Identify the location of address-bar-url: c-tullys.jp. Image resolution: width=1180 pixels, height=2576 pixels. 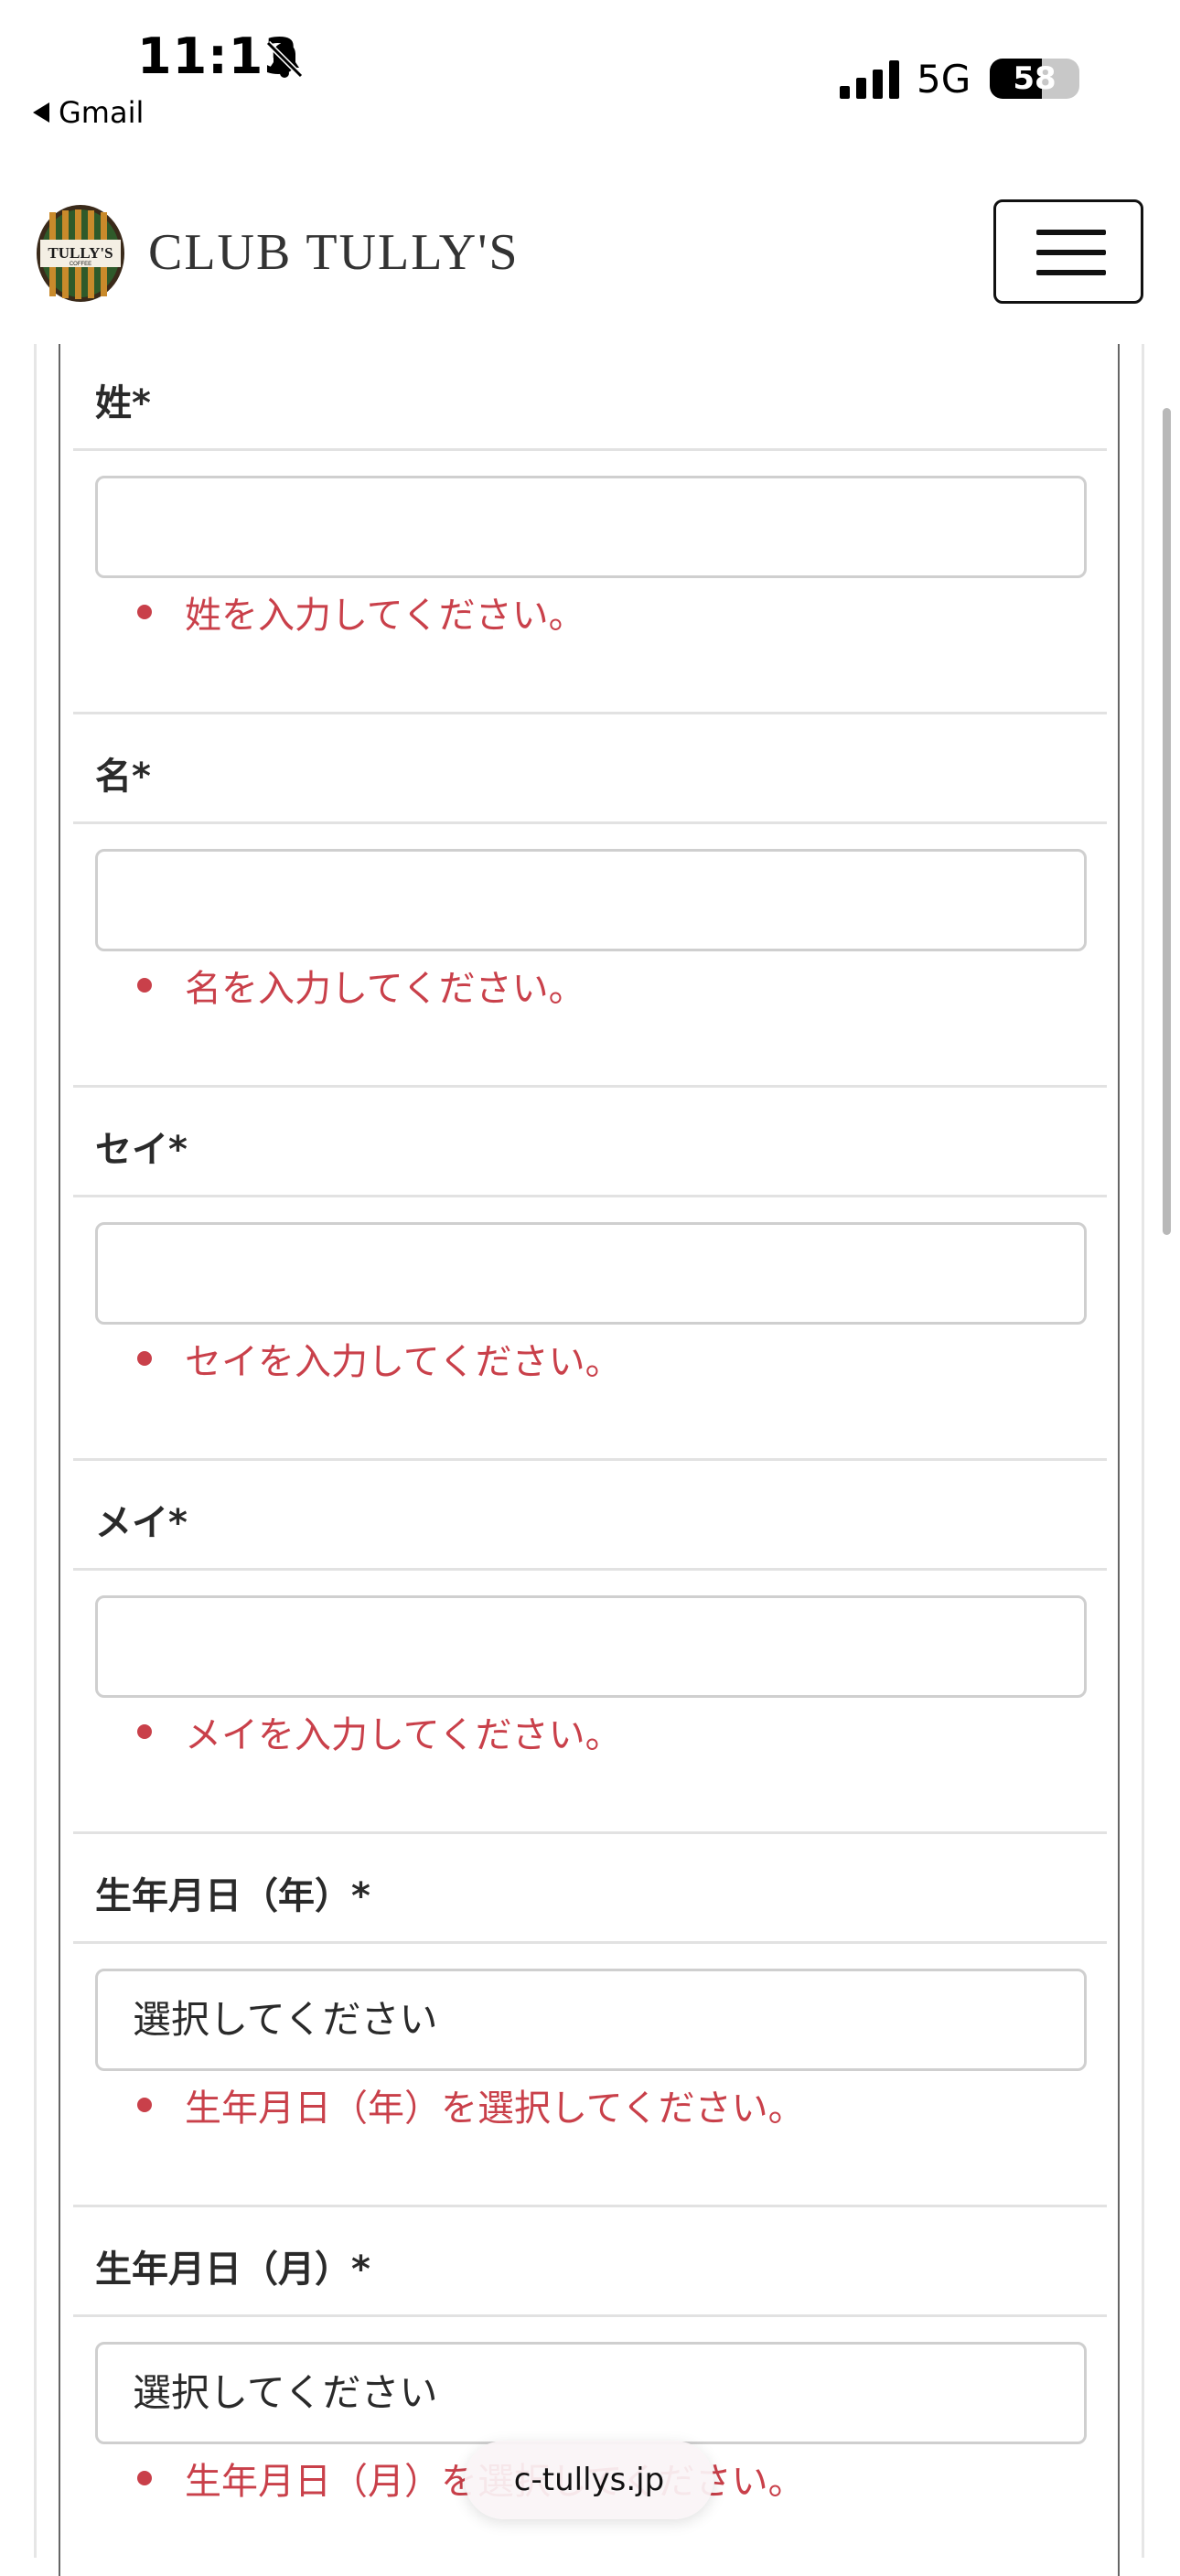
(589, 2480).